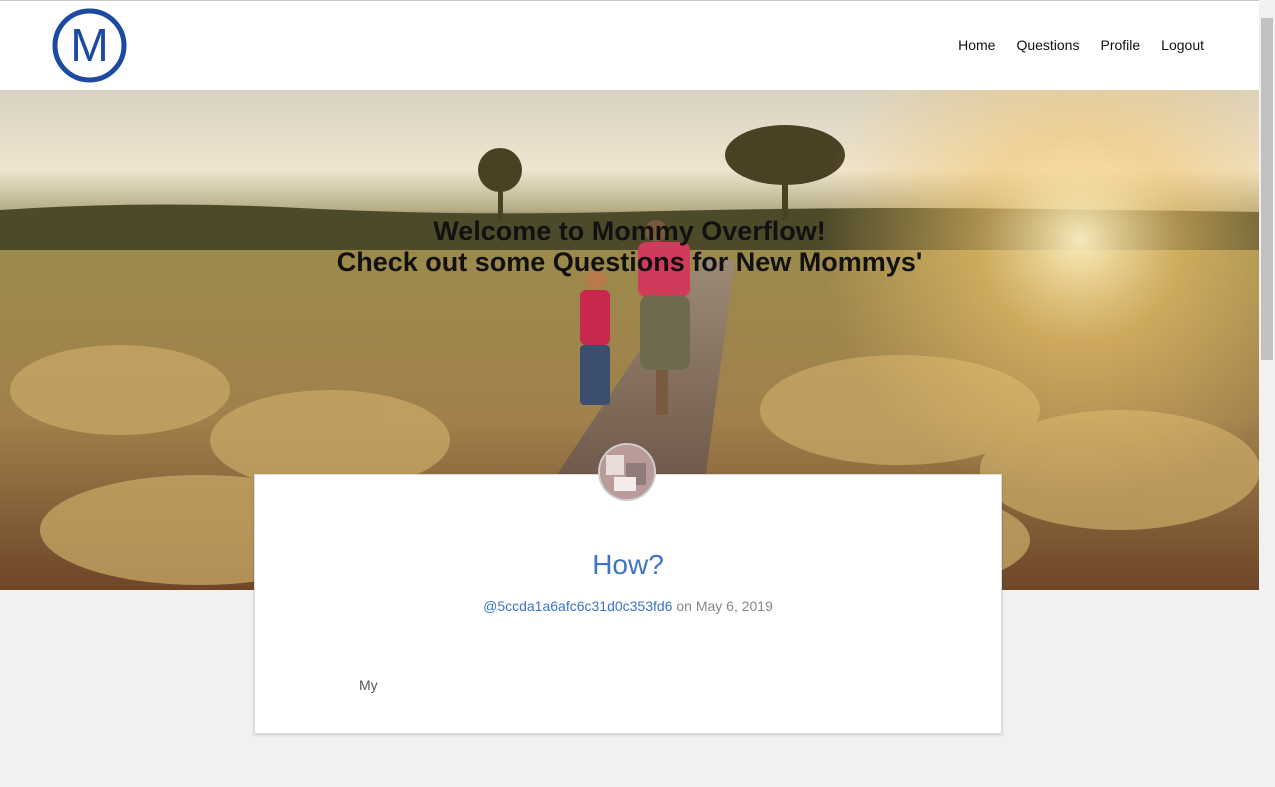 This screenshot has height=787, width=1275. Describe the element at coordinates (1081, 45) in the screenshot. I see `main-nav: Home Questions Profile Logout` at that location.